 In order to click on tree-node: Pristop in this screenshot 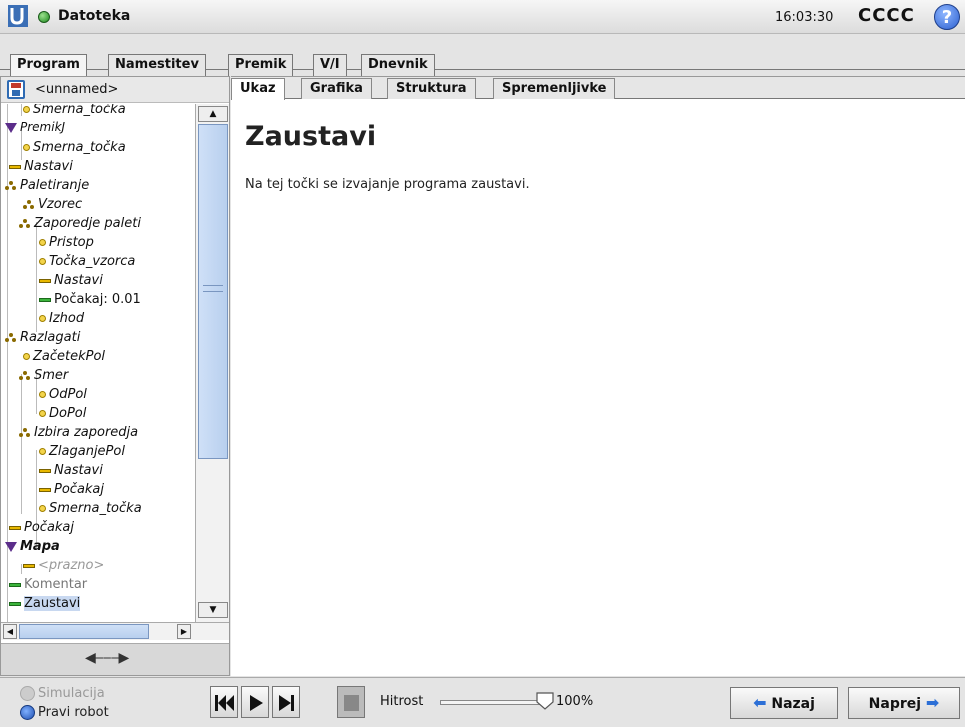, I will do `click(66, 242)`.